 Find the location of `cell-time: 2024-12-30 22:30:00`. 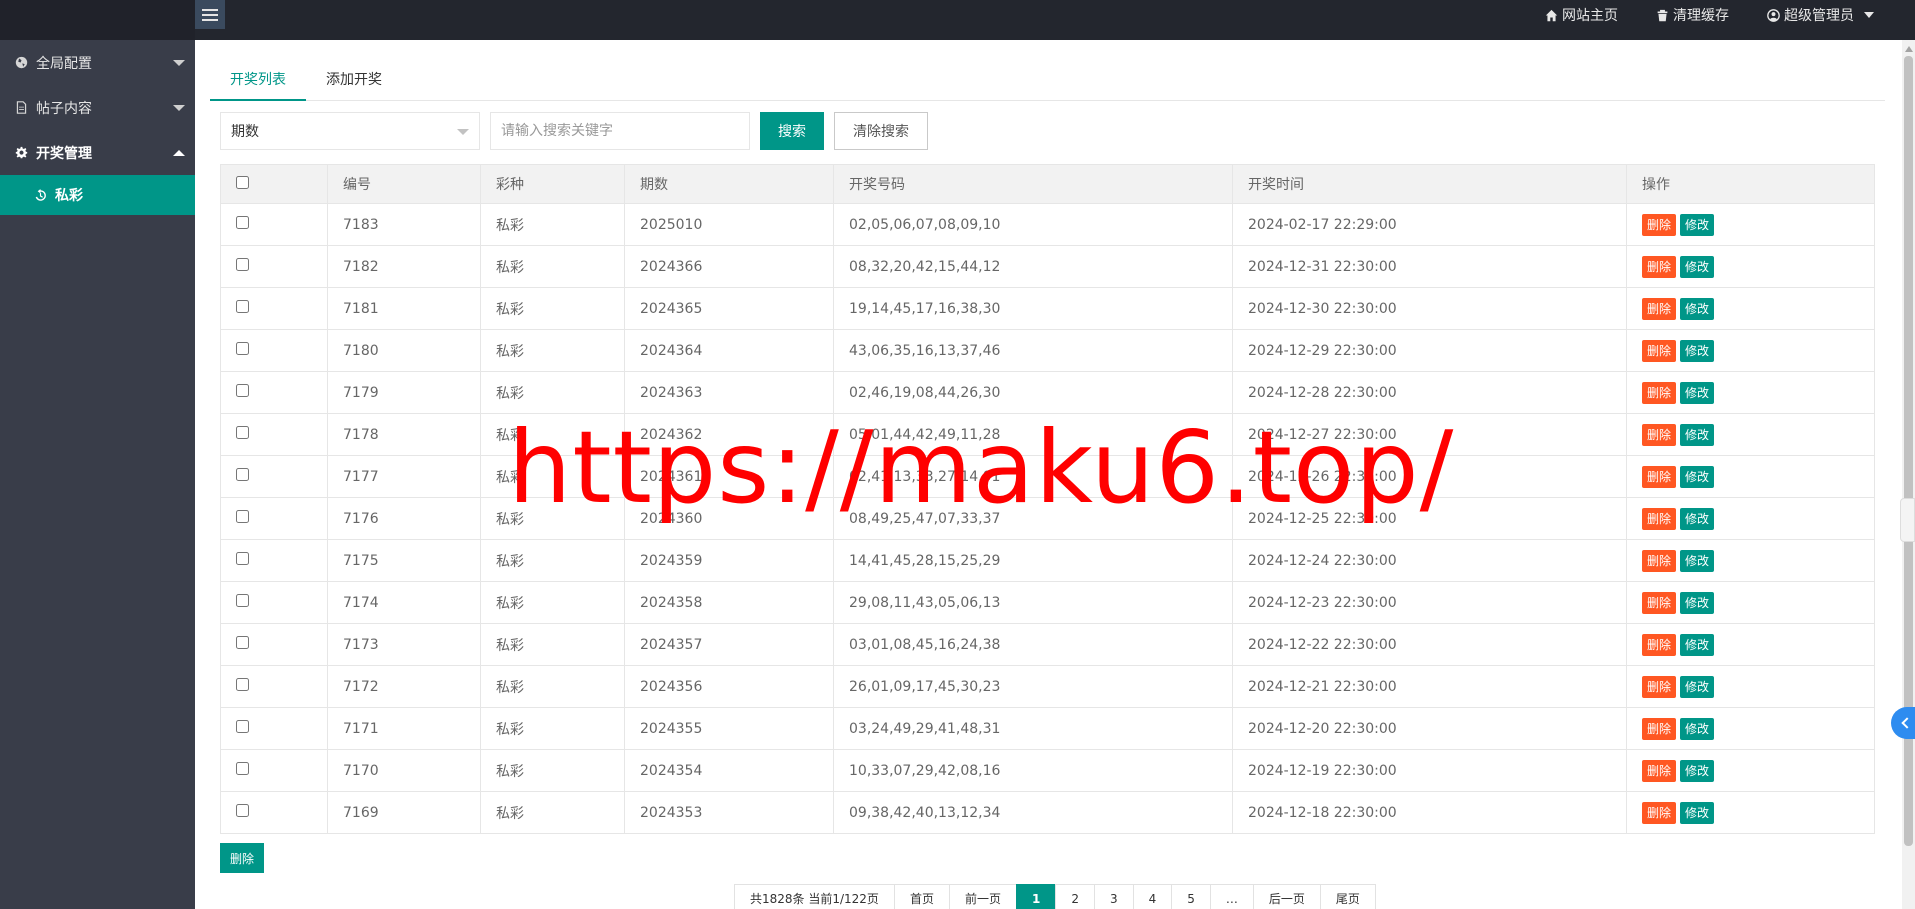

cell-time: 2024-12-30 22:30:00 is located at coordinates (1429, 308).